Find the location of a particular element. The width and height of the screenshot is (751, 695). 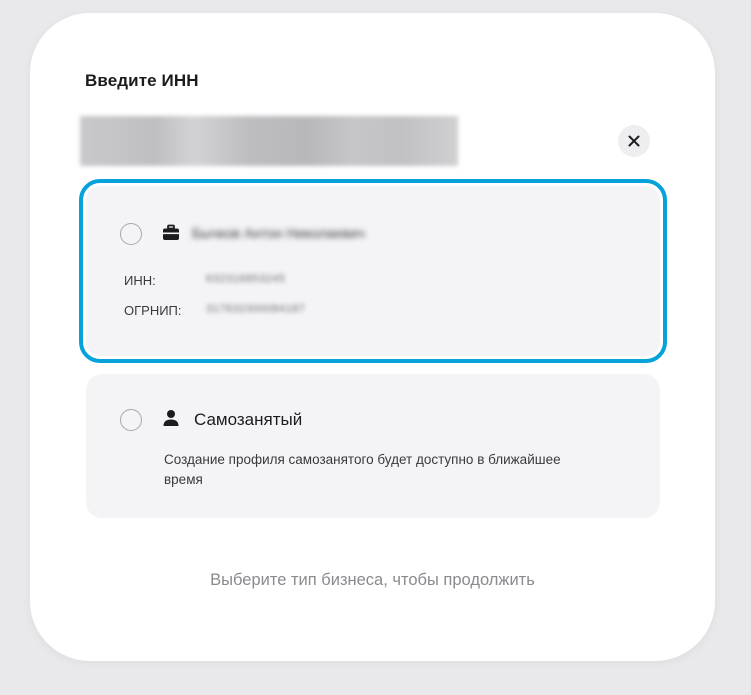

close-icon is located at coordinates (634, 141).